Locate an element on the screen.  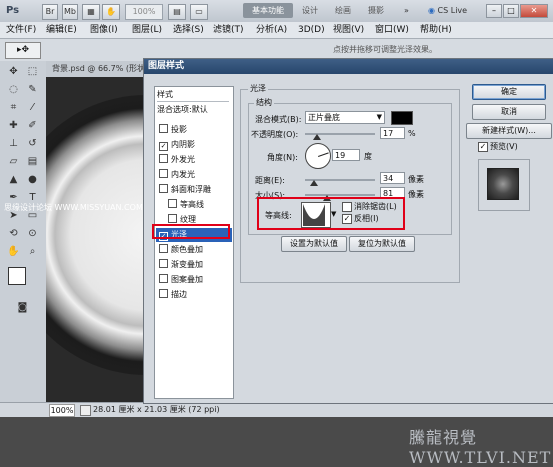
minibridge-icon: Mb is located at coordinates (70, 12).